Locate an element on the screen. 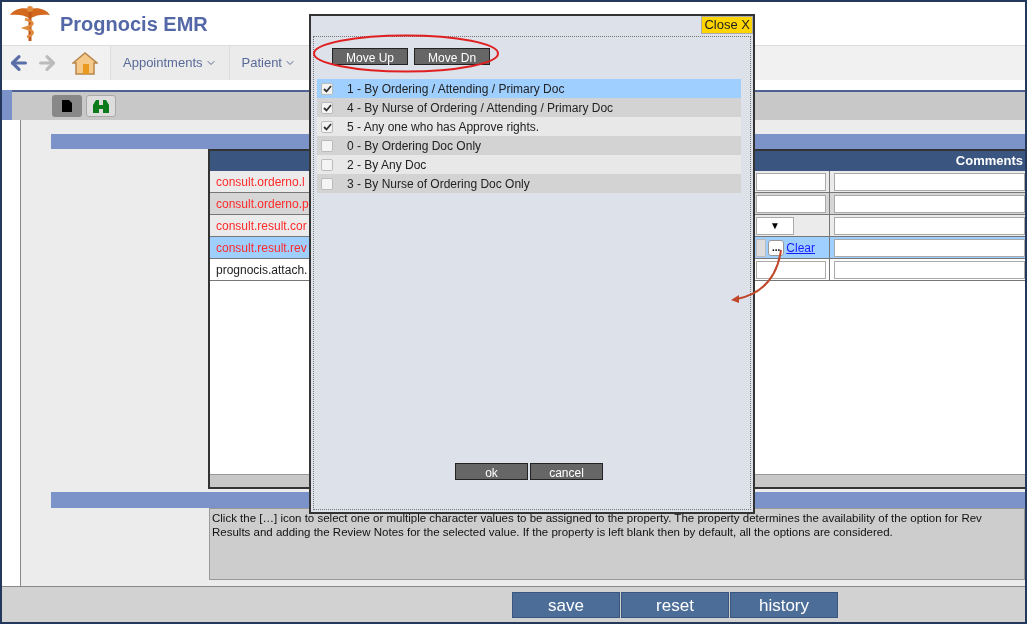 The image size is (1027, 624). description-text: Click the […] icon to select one or multiple character values to be assigned to the property. The property determines the availability of the option for Rev is located at coordinates (597, 518).